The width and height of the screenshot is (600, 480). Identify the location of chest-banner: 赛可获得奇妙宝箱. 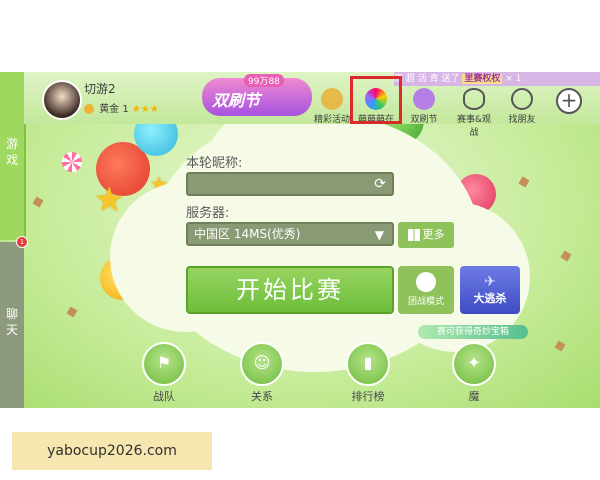
(473, 332).